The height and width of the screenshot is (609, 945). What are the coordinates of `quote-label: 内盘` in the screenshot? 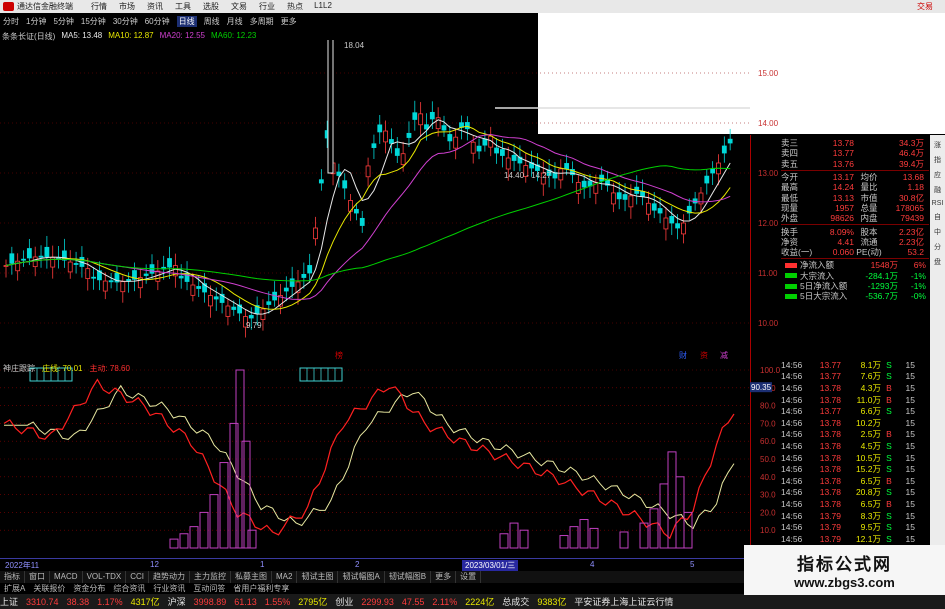 It's located at (869, 218).